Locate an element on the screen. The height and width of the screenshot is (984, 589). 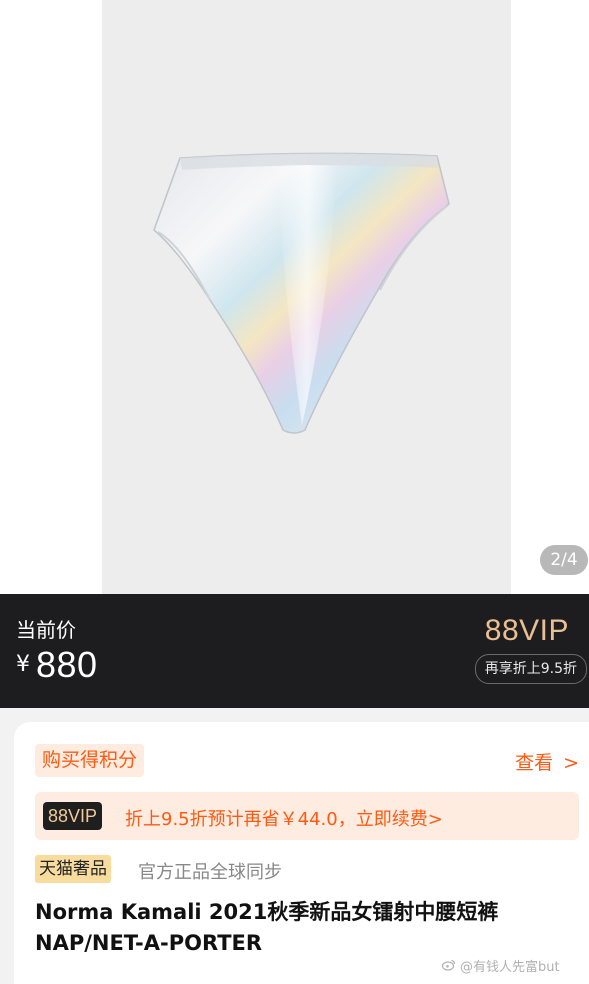
vip-renewal-banner: 88VIP 折上9.5折预计再省￥44.0，立即续费> is located at coordinates (307, 816).